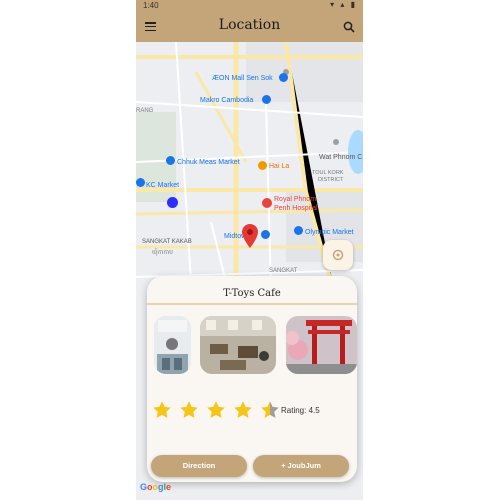 Image resolution: width=500 pixels, height=500 pixels. I want to click on google-logo: Google, so click(156, 487).